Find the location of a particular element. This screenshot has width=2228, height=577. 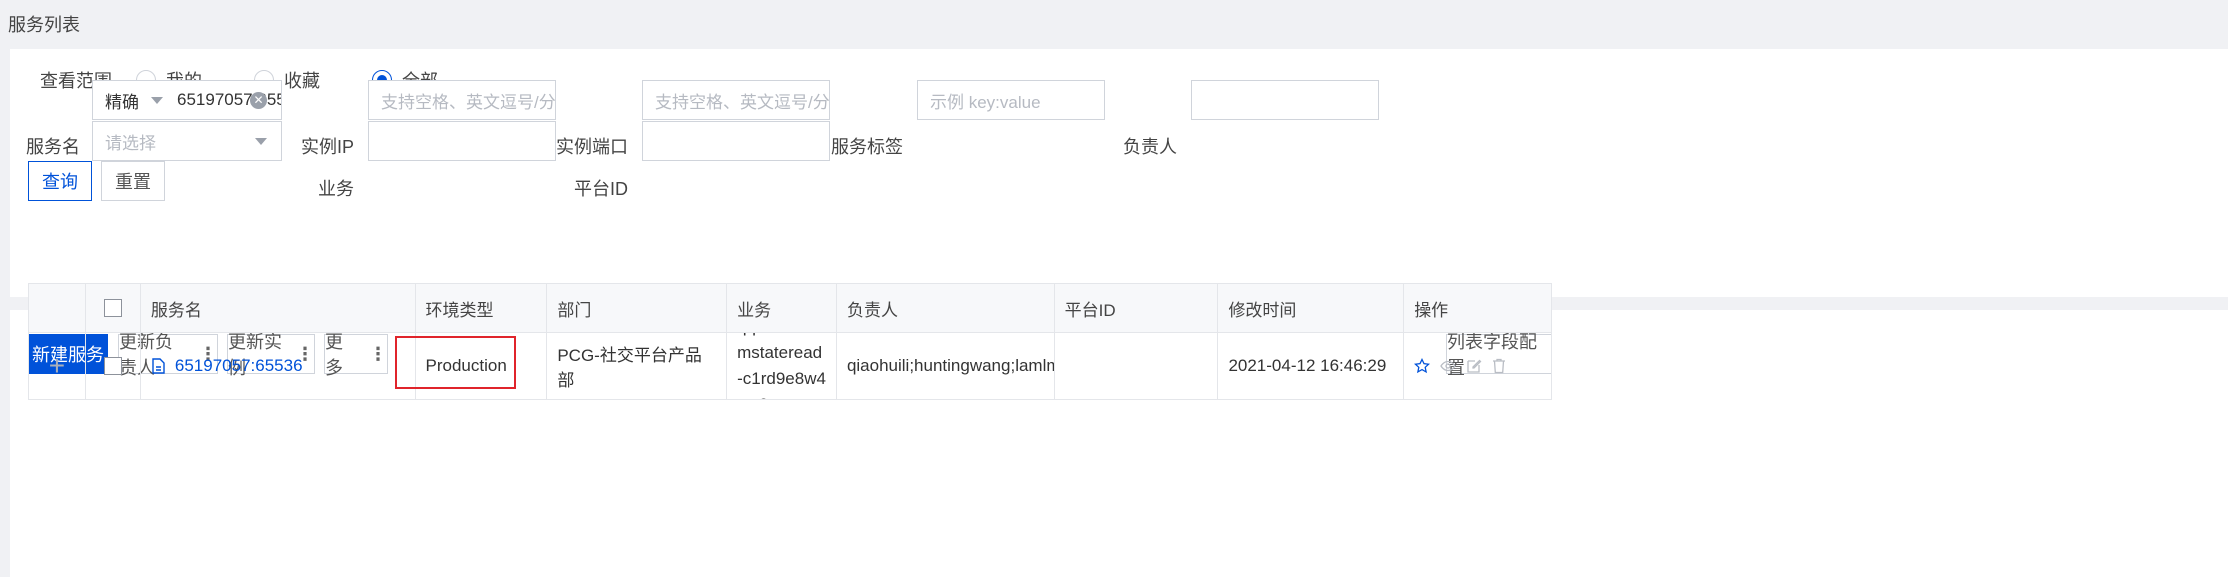

platform-id-label: 平台ID is located at coordinates (601, 189).